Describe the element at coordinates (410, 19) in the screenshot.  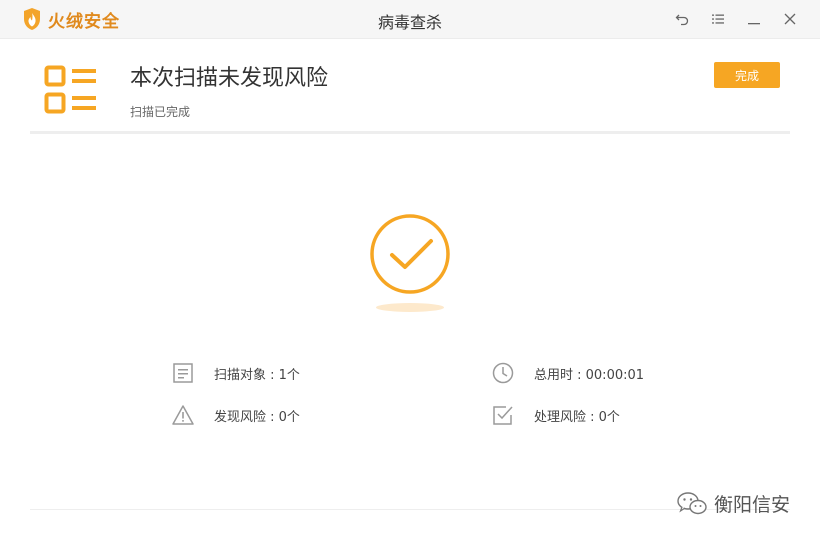
I see `title-bar: 火绒安全 病毒查杀` at that location.